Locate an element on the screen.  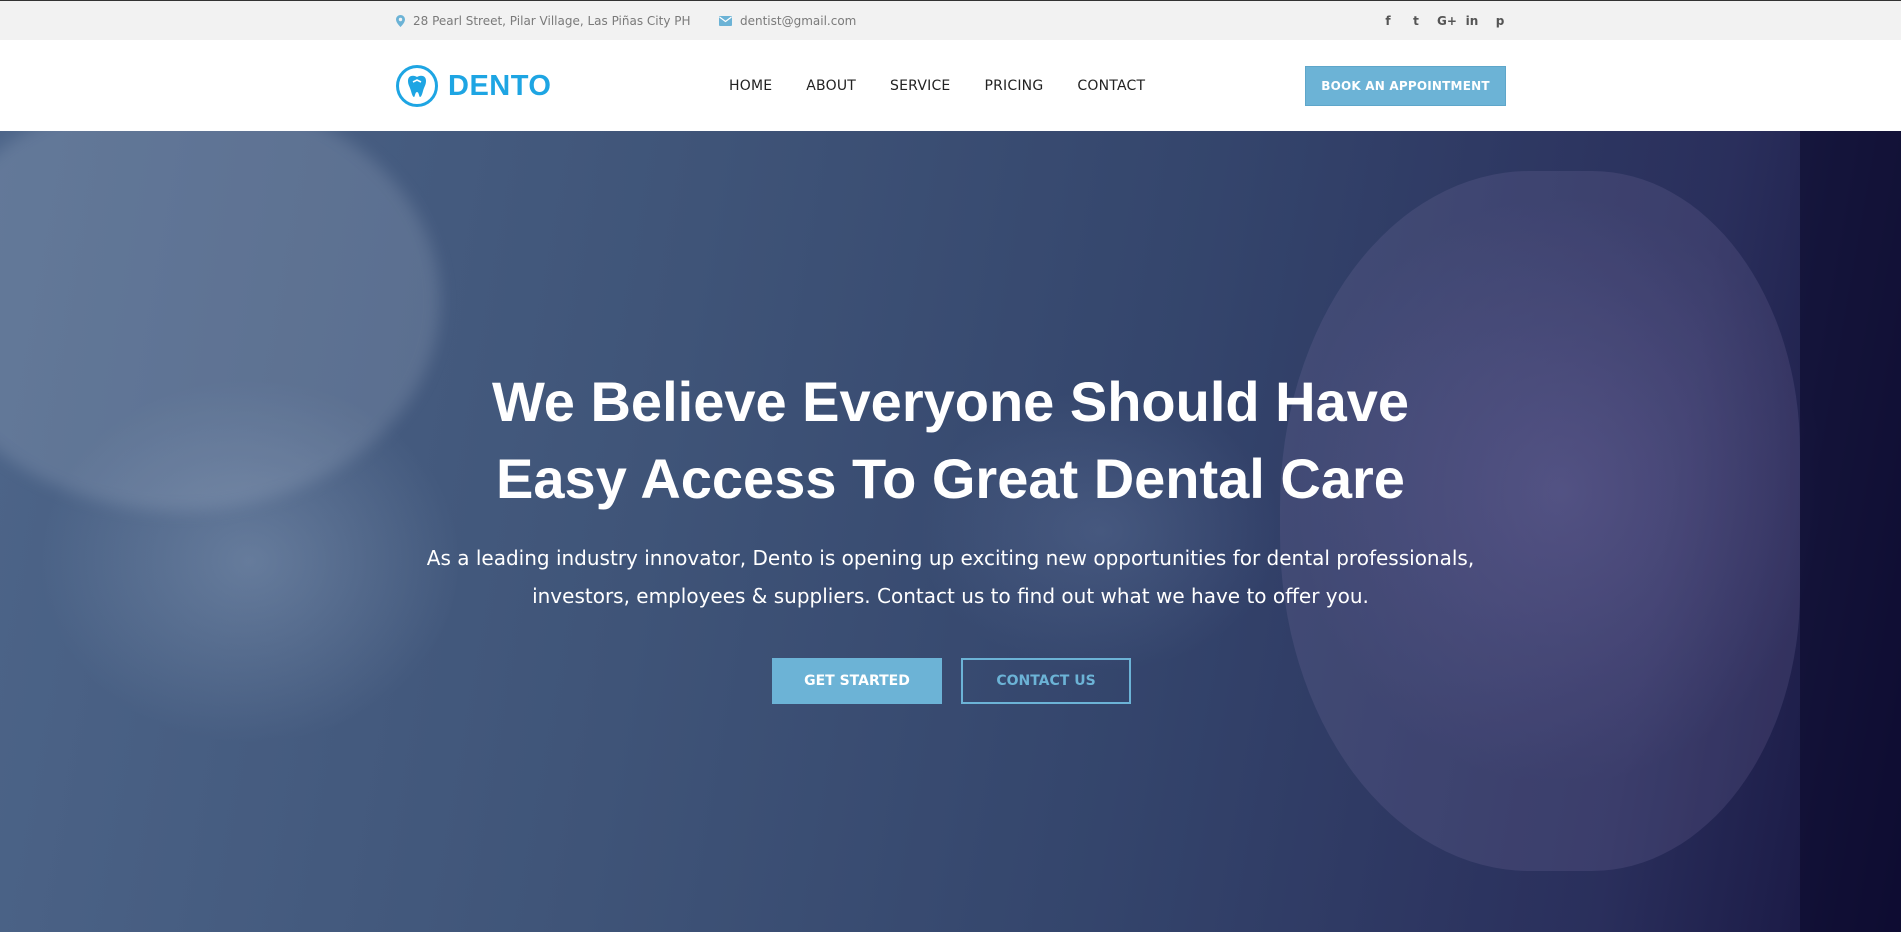
logo: DENTO is located at coordinates (473, 86).